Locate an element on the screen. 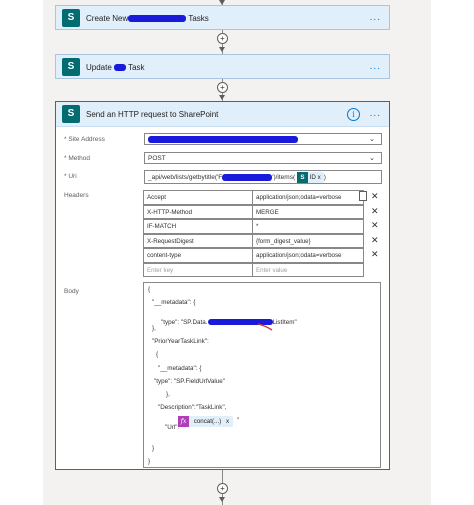  header-value-input: Enter value is located at coordinates (308, 269).